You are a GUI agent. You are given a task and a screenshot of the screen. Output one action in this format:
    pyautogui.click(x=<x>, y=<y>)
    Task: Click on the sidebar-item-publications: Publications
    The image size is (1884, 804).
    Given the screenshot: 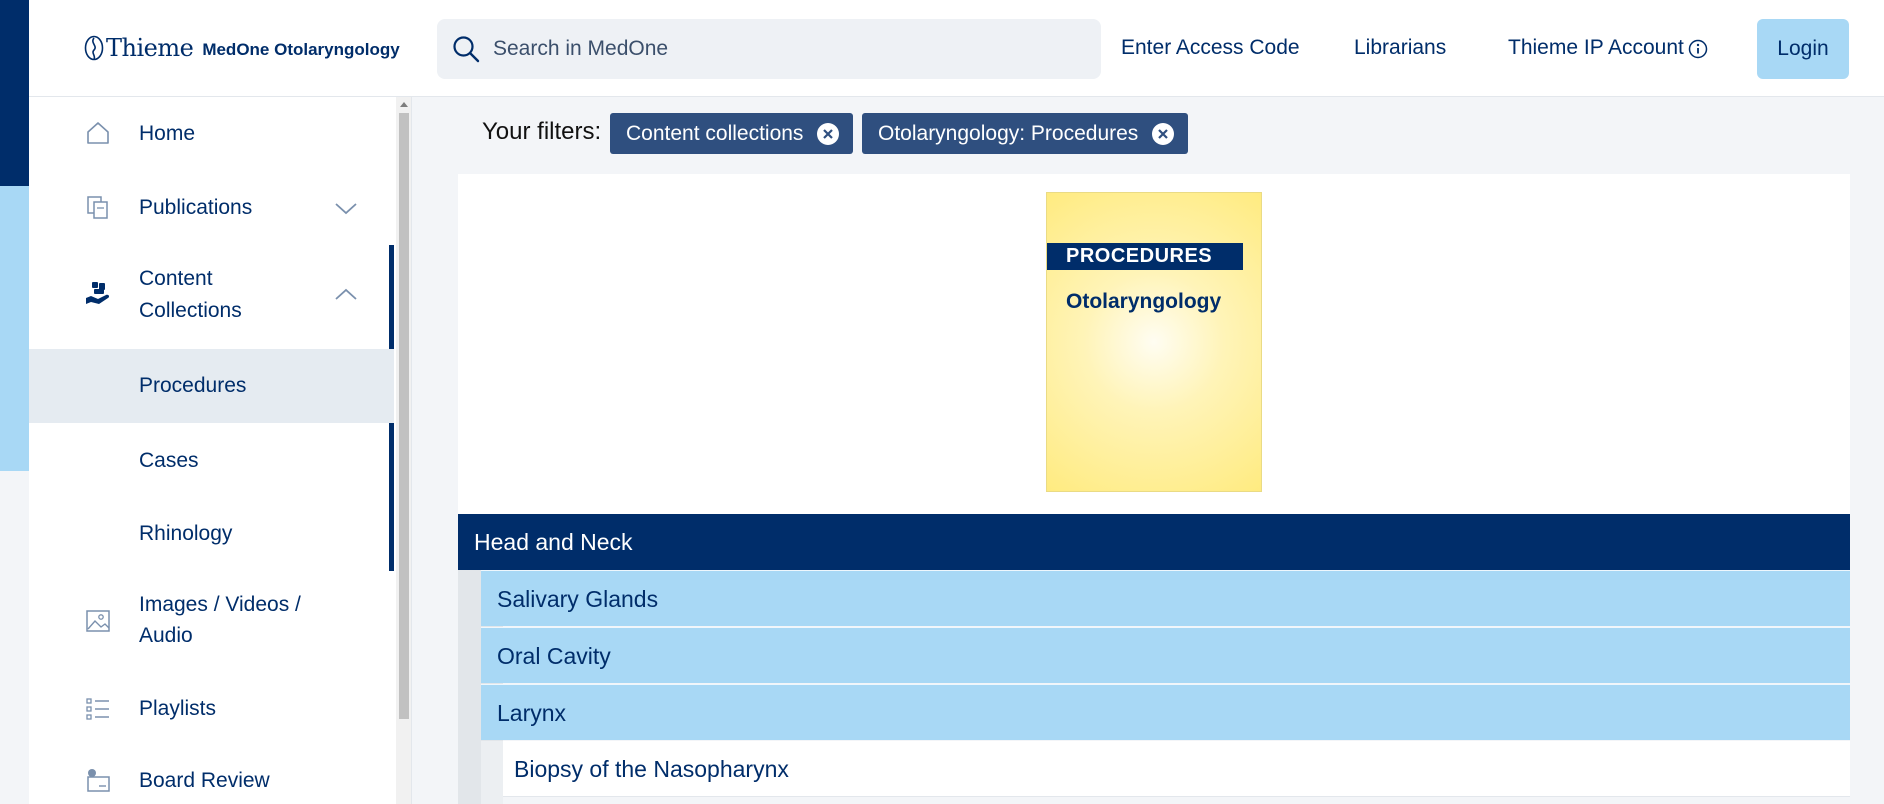 What is the action you would take?
    pyautogui.click(x=211, y=208)
    